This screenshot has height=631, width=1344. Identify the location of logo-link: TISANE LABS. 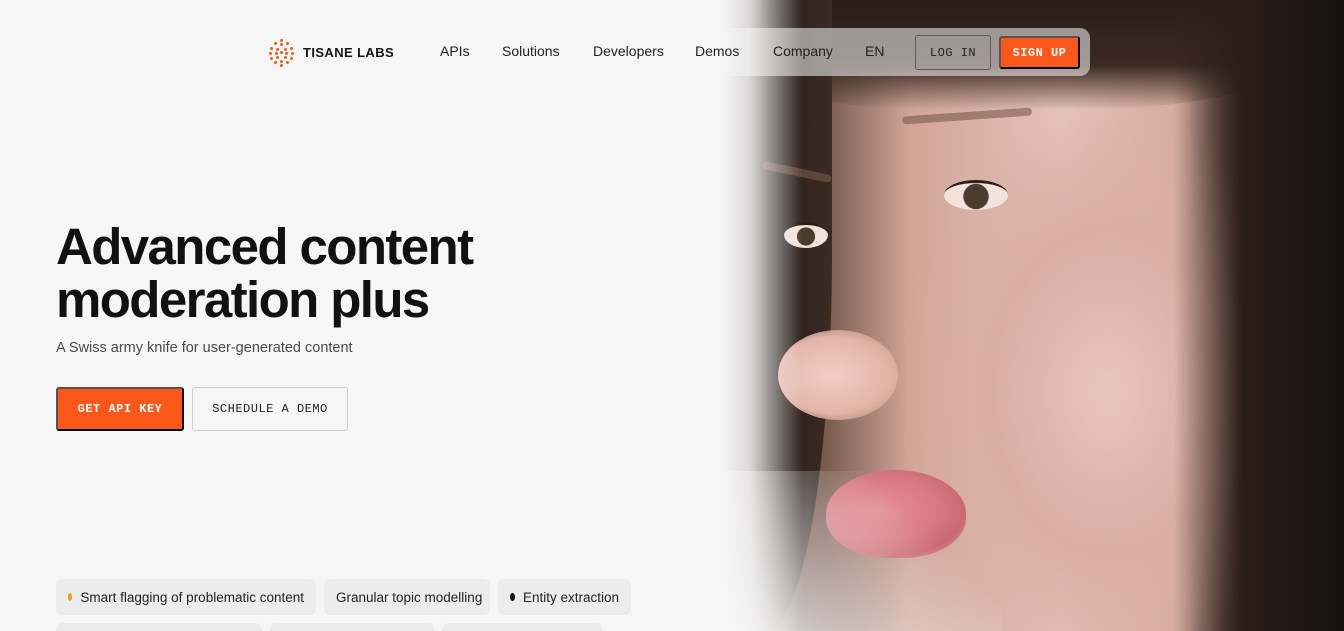
(332, 53).